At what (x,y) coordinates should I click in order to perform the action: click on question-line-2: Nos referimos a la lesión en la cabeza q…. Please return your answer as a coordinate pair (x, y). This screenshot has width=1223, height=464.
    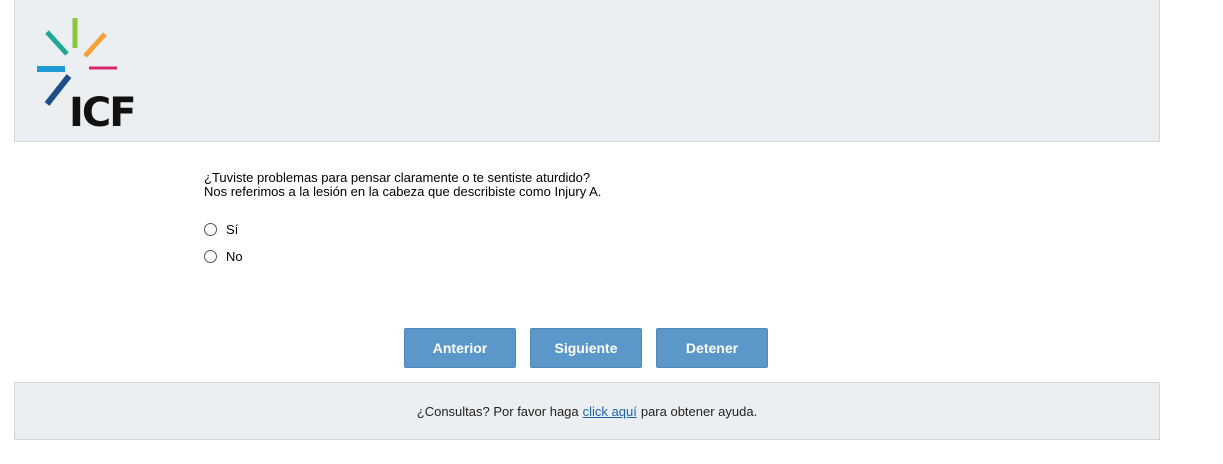
    Looking at the image, I should click on (403, 191).